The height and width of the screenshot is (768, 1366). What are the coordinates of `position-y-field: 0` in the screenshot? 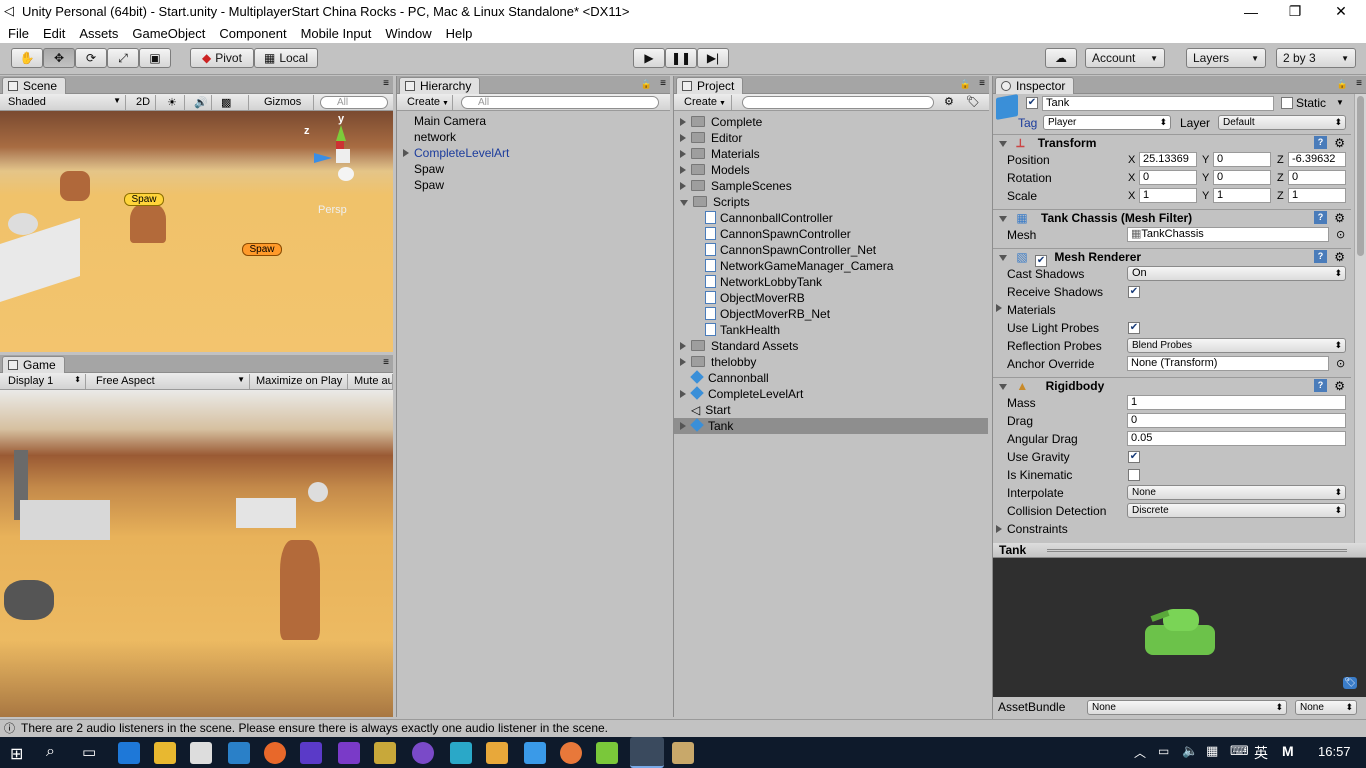 It's located at (1242, 159).